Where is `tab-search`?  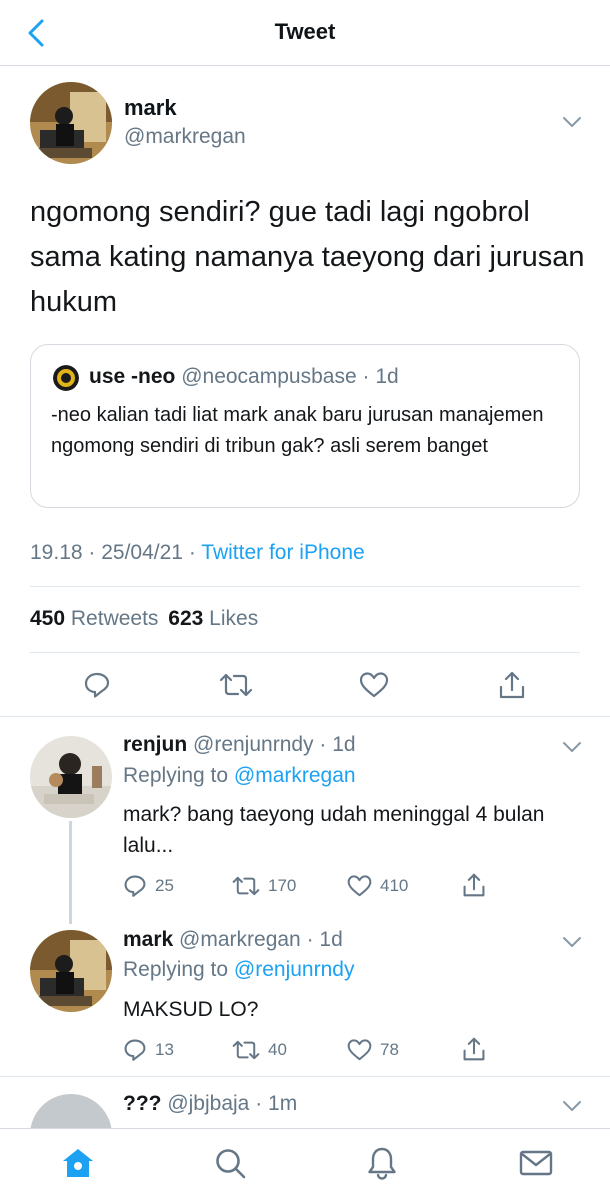
tab-search is located at coordinates (230, 1163).